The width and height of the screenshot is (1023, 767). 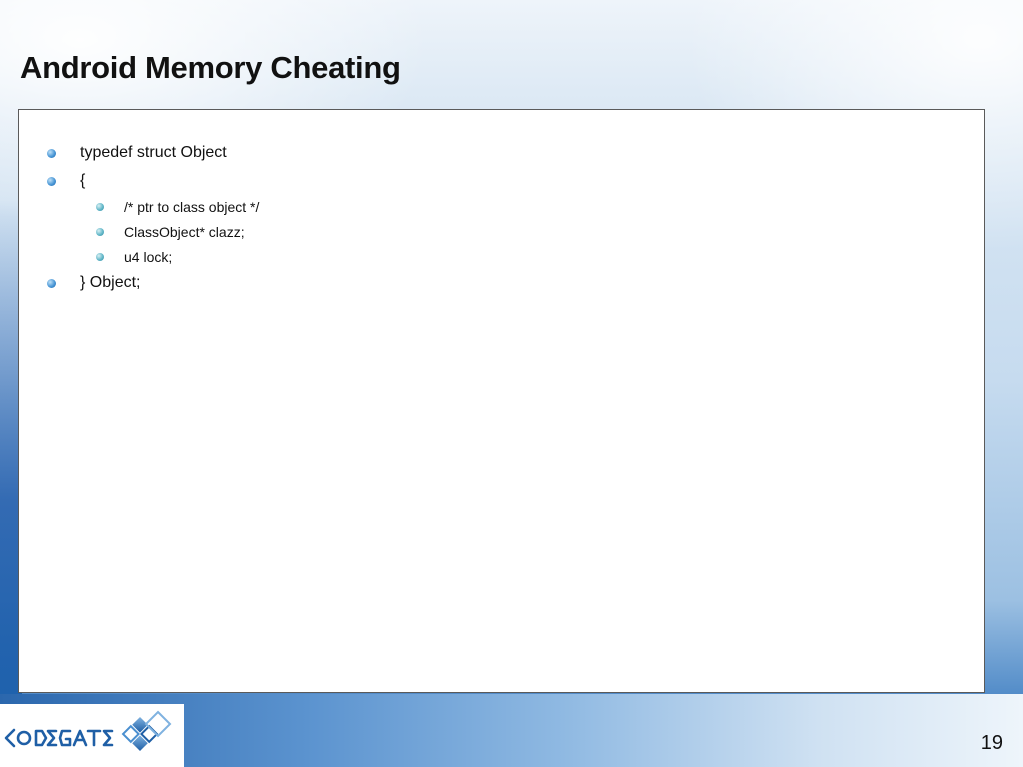 What do you see at coordinates (192, 207) in the screenshot?
I see `bullet-text: /* ptr to class object */` at bounding box center [192, 207].